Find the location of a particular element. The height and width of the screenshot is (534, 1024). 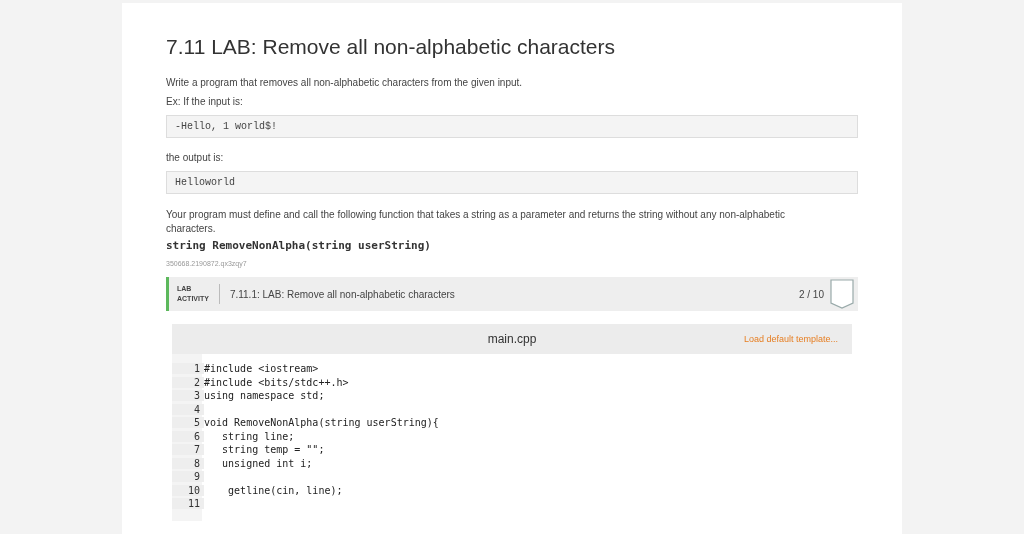

lab-title: 7.11 LAB: Remove all non-alphabetic characters is located at coordinates (391, 47).